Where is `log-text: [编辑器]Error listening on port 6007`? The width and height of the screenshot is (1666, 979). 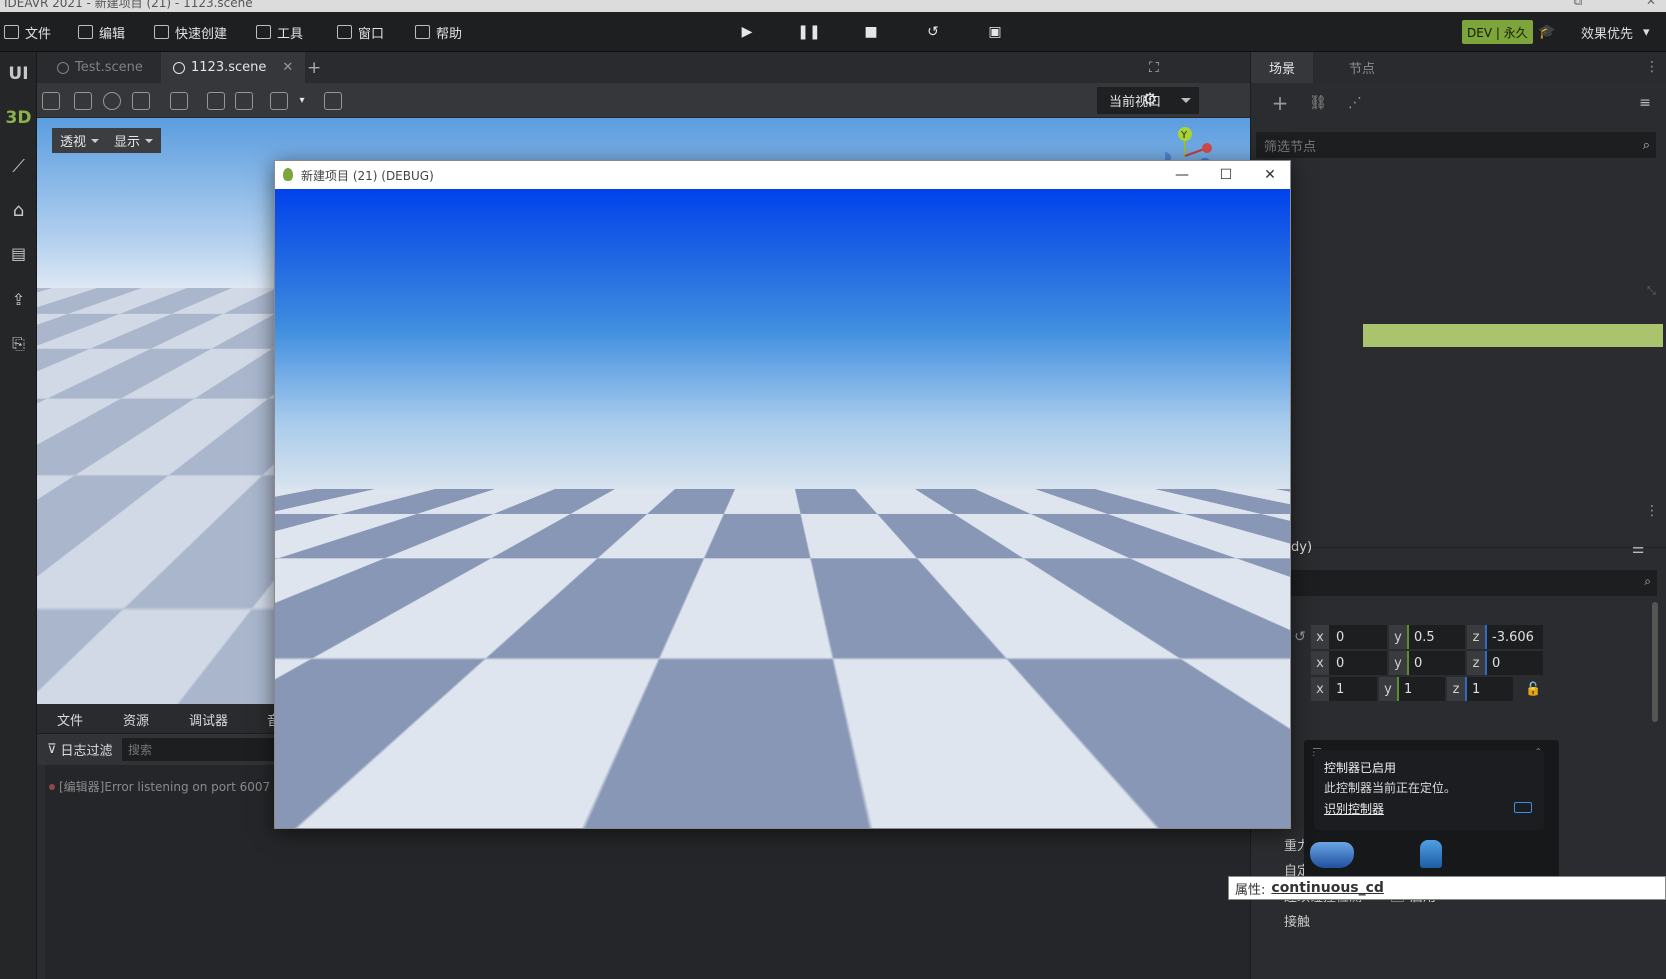 log-text: [编辑器]Error listening on port 6007 is located at coordinates (165, 787).